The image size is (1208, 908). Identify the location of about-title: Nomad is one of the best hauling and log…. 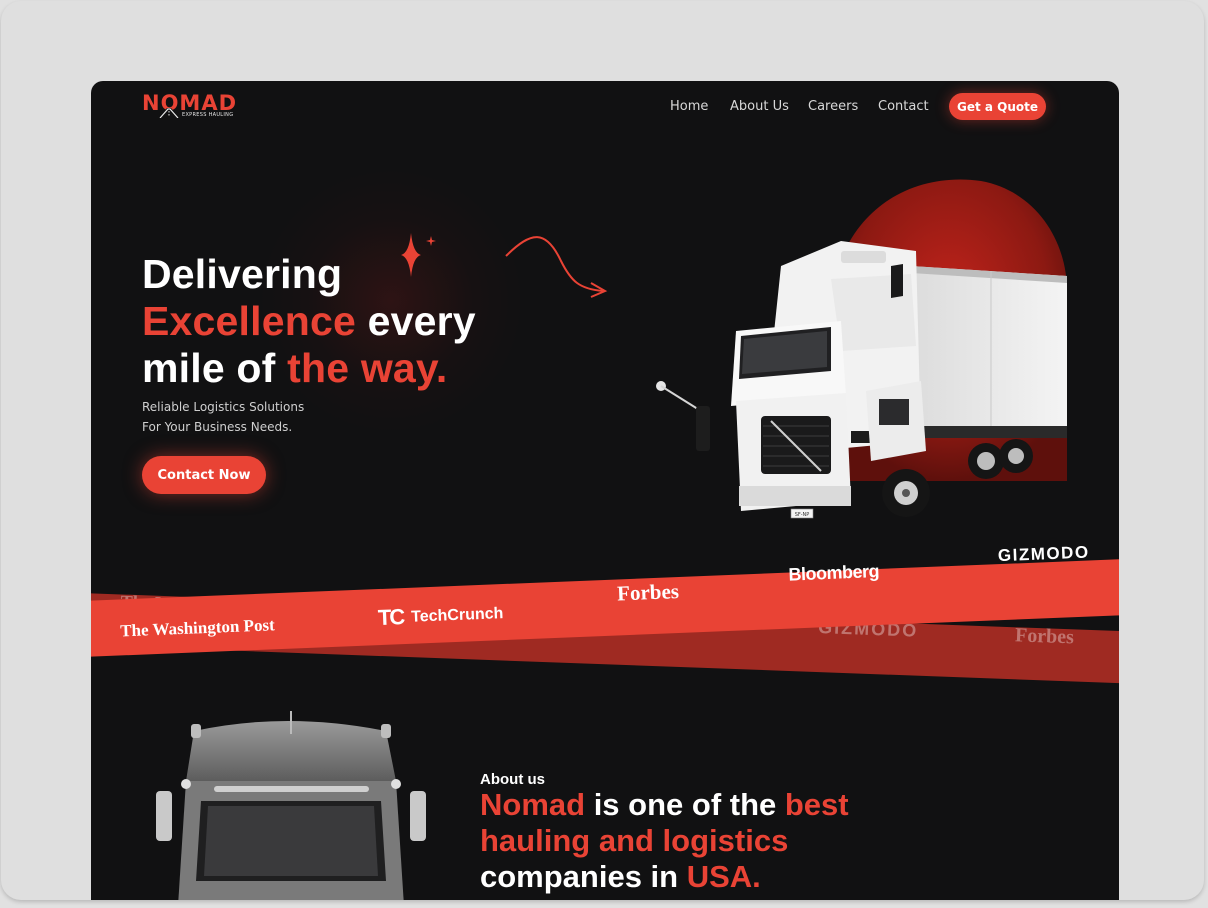
(740, 841).